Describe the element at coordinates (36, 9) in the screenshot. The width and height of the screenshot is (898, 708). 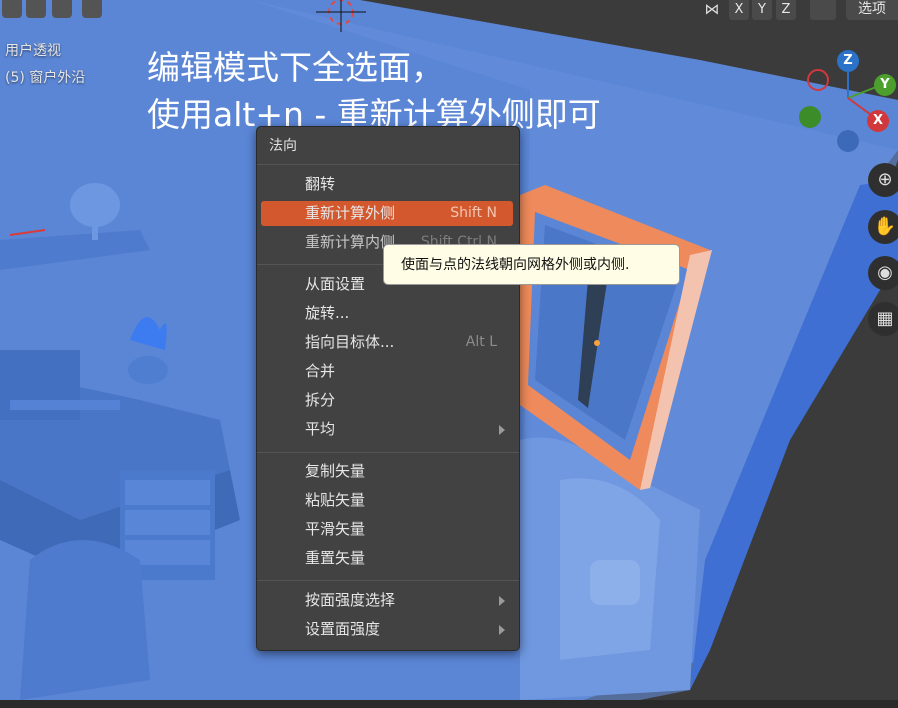
I see `edge-select-mode-button` at that location.